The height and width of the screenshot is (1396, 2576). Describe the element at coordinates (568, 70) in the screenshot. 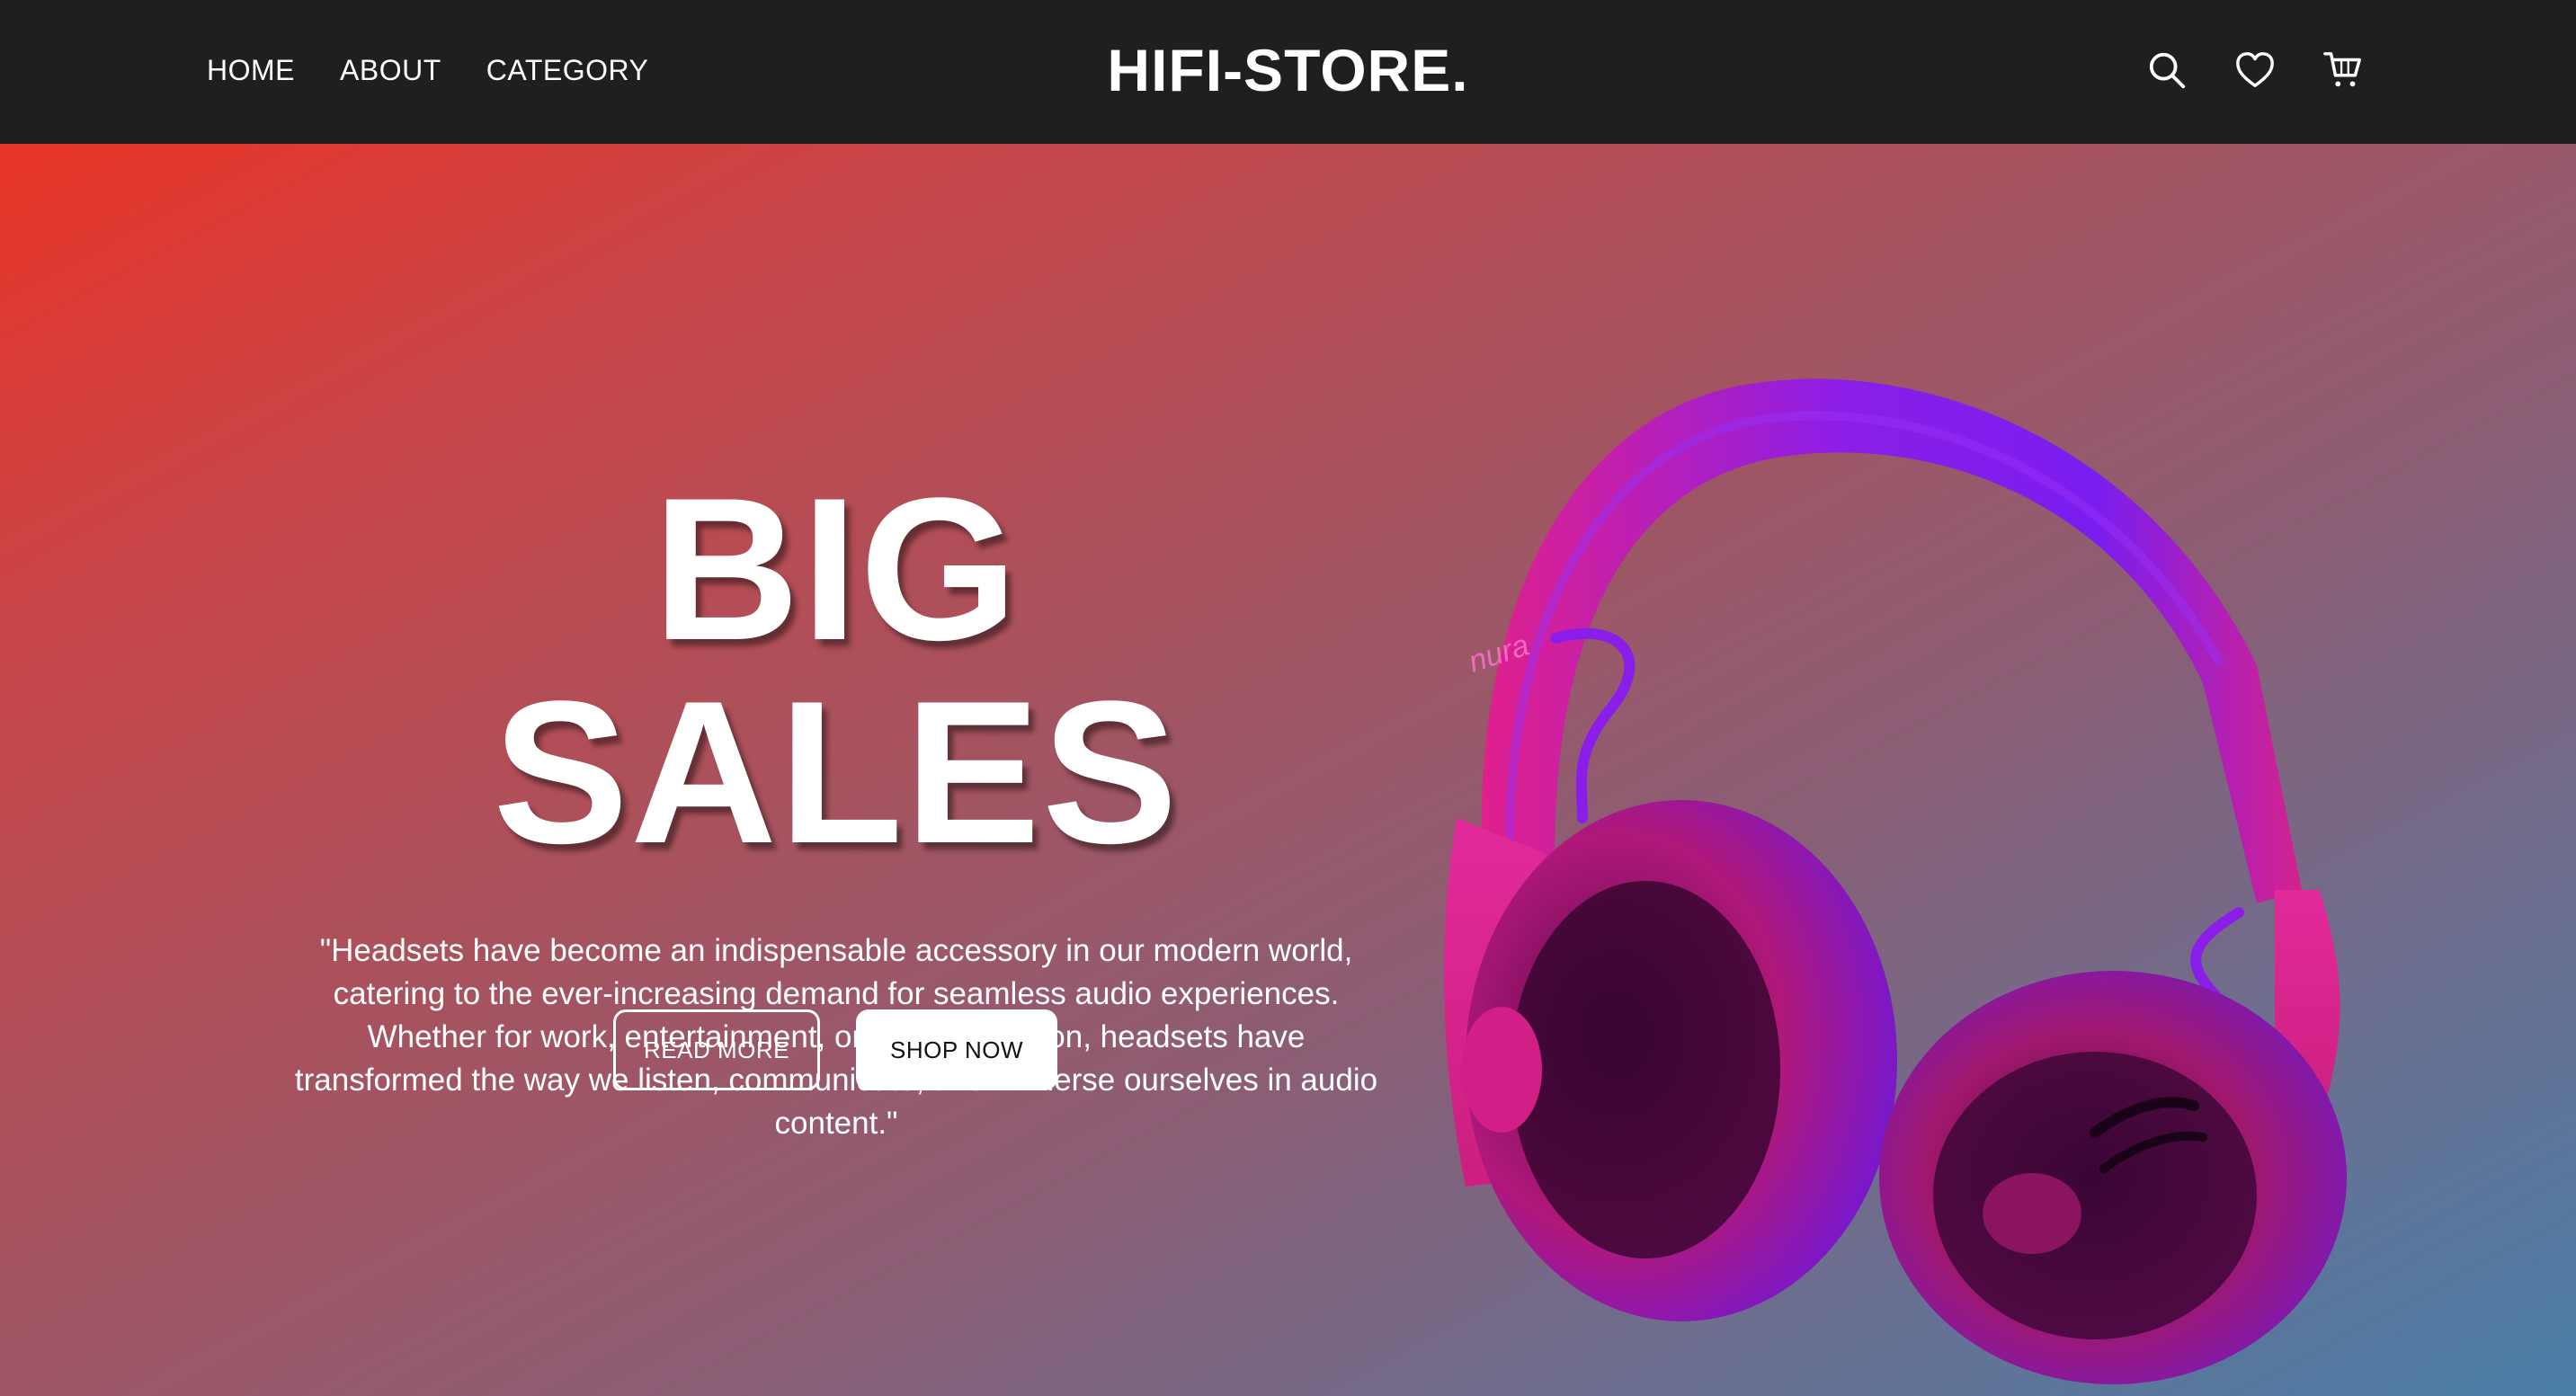

I see `nav-link-category: CATEGORY` at that location.